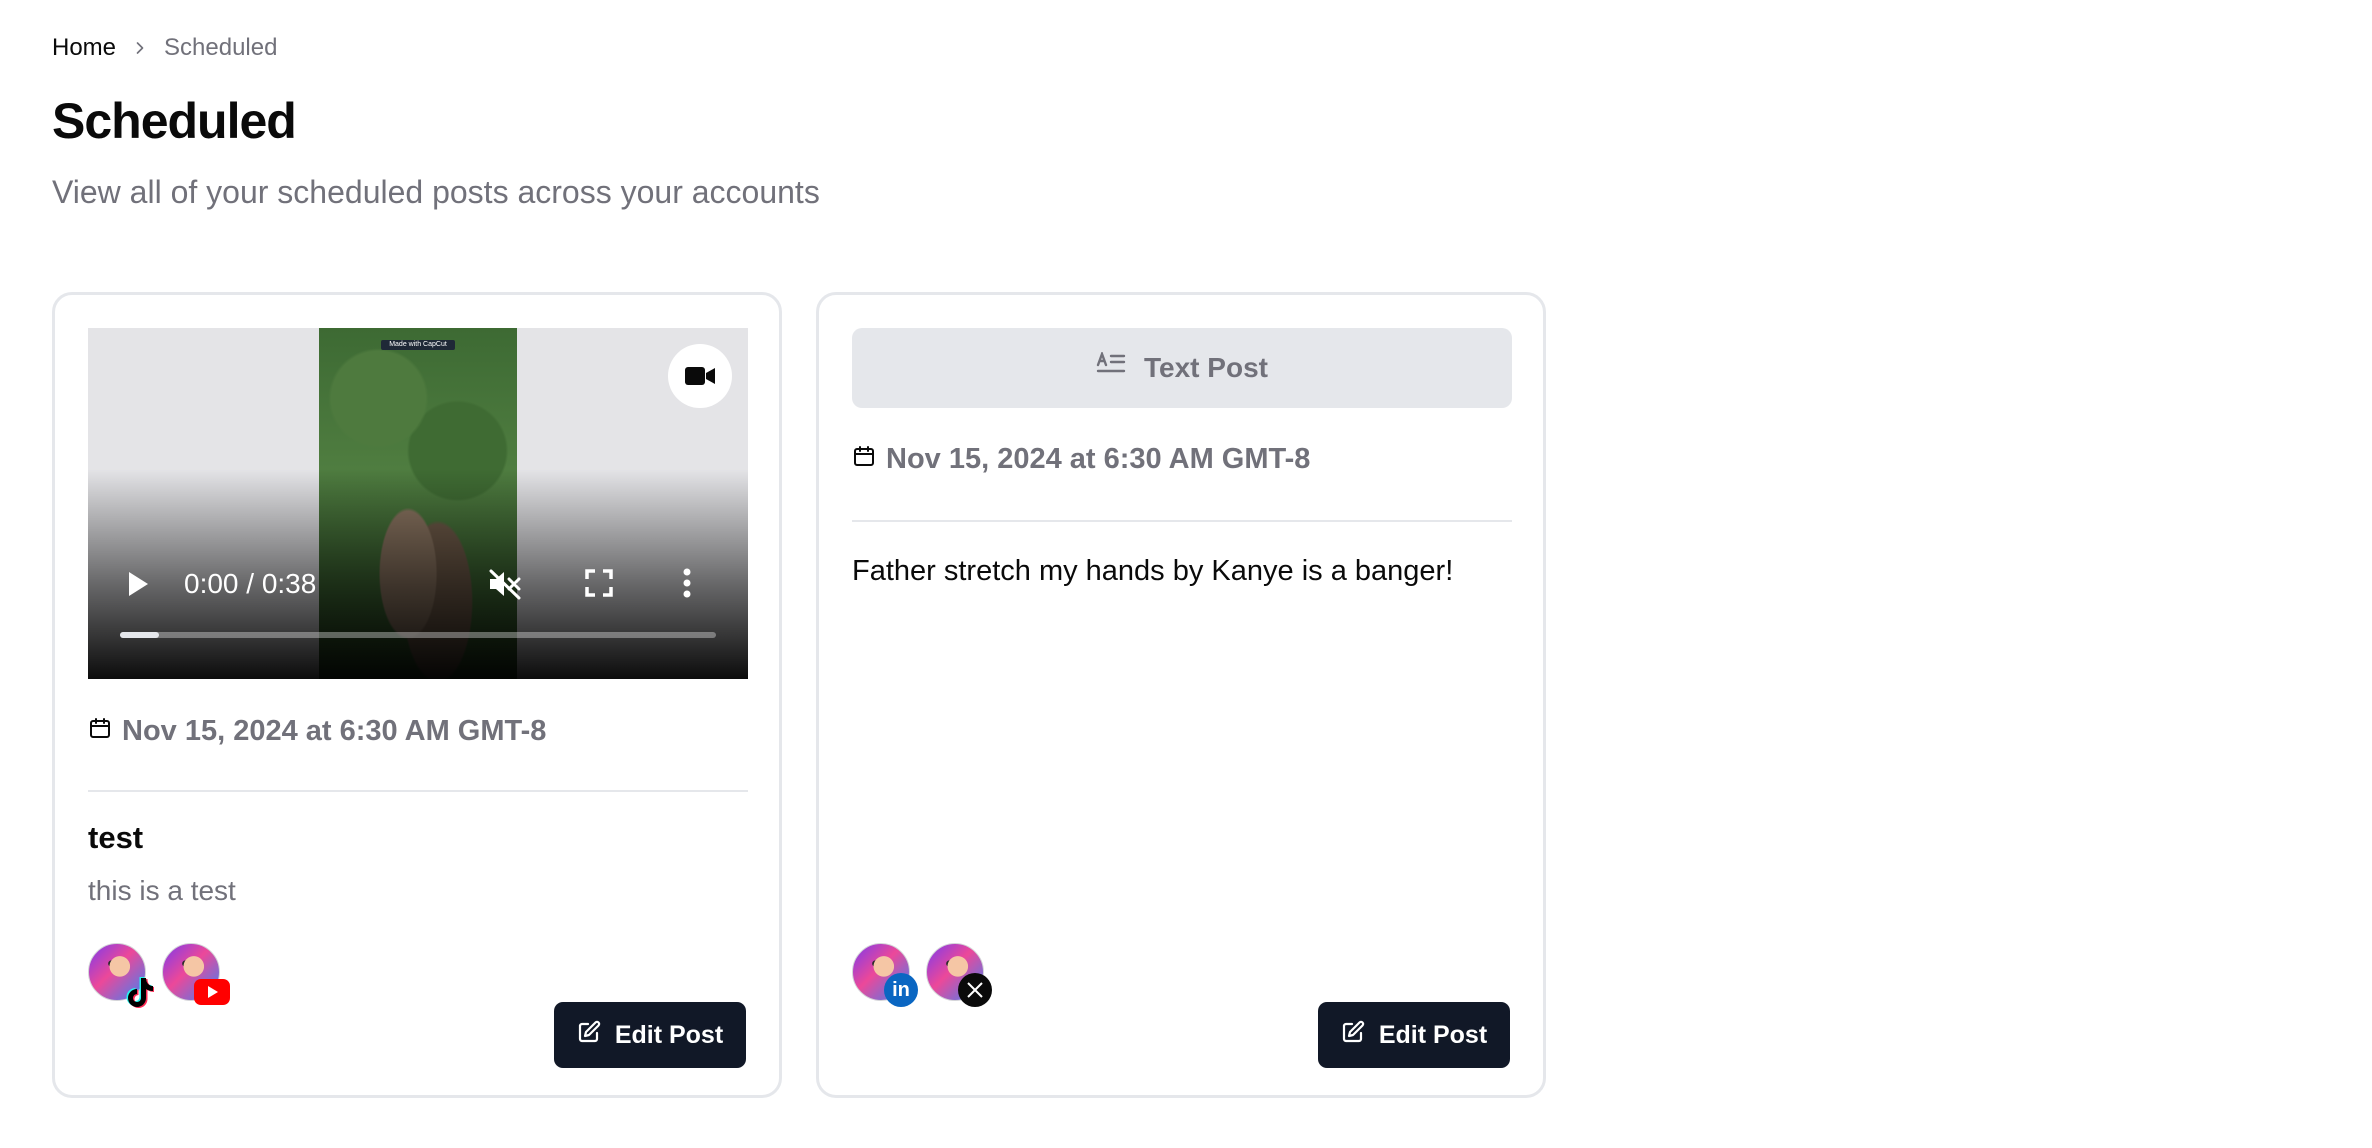 Image resolution: width=2372 pixels, height=1148 pixels. Describe the element at coordinates (1206, 367) in the screenshot. I see `text-post-label: Text Post` at that location.